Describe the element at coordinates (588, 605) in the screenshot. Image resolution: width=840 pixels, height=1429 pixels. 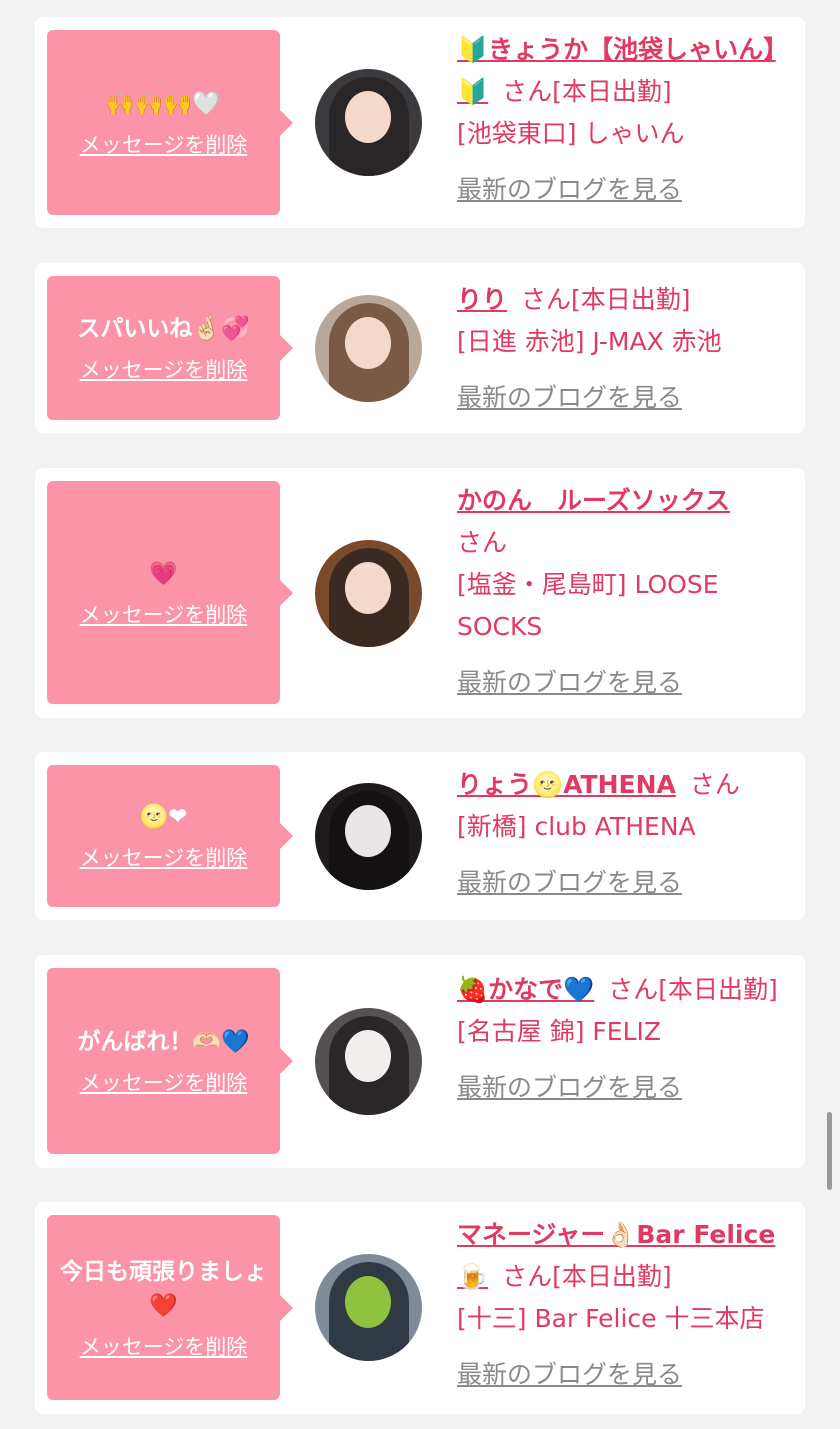
I see `shop-name: [塩釜・尾島町] LOOSE SOCKS` at that location.